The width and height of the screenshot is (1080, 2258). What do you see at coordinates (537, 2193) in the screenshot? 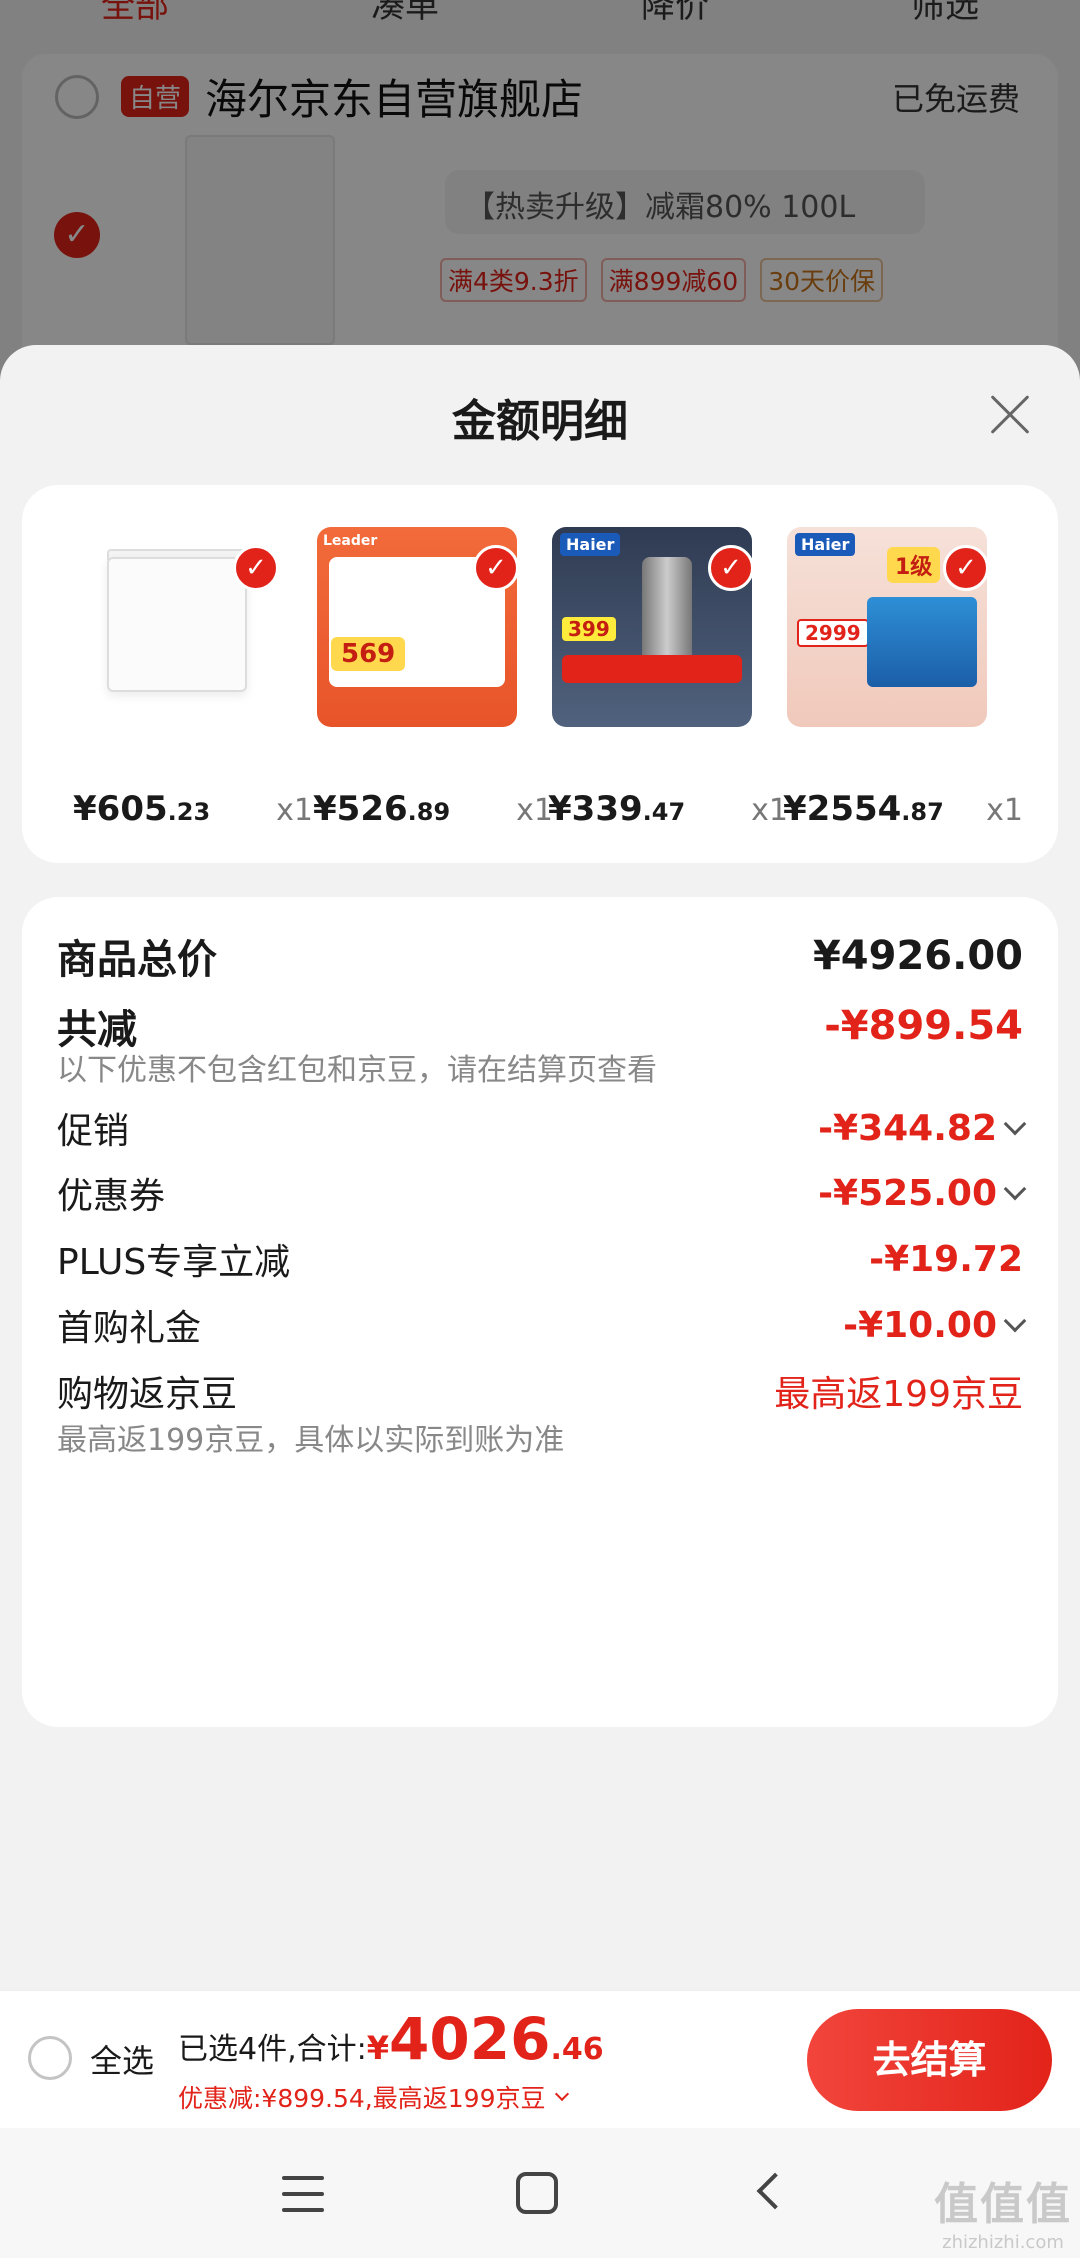
I see `home-icon` at bounding box center [537, 2193].